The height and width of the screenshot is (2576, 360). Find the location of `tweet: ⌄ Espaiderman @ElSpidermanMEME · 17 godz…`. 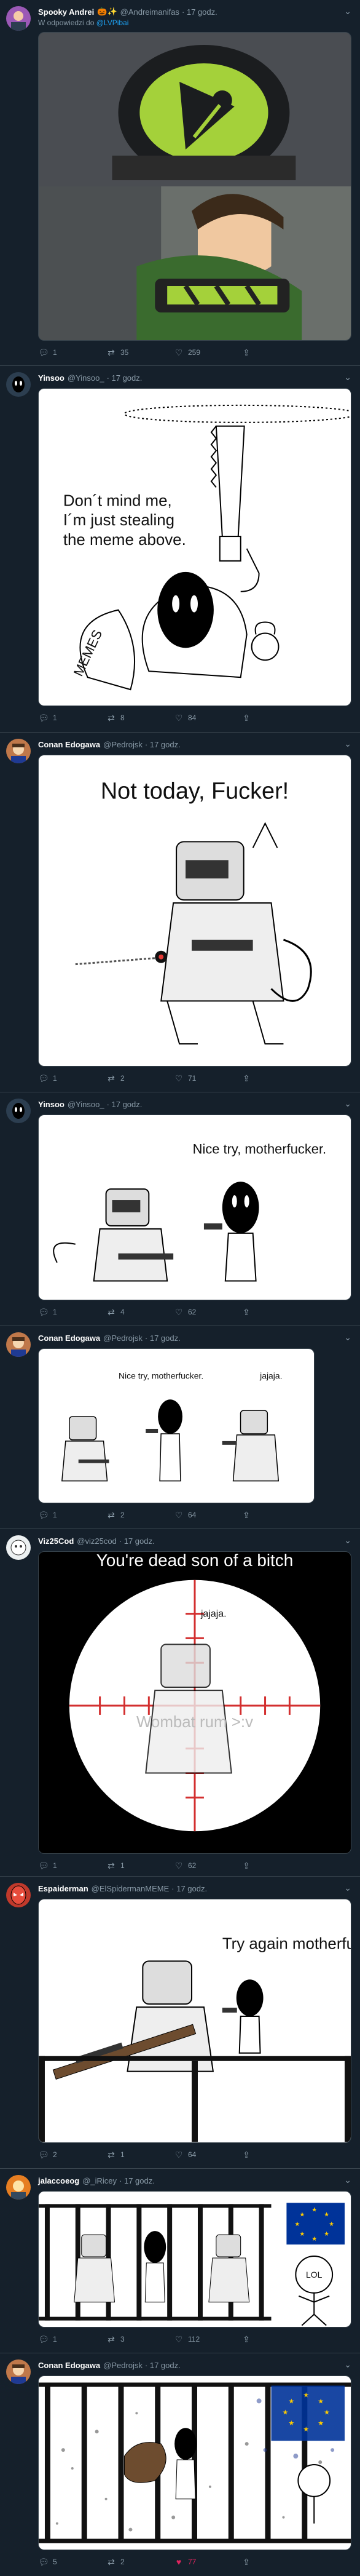

tweet: ⌄ Espaiderman @ElSpidermanMEME · 17 godz… is located at coordinates (180, 2023).